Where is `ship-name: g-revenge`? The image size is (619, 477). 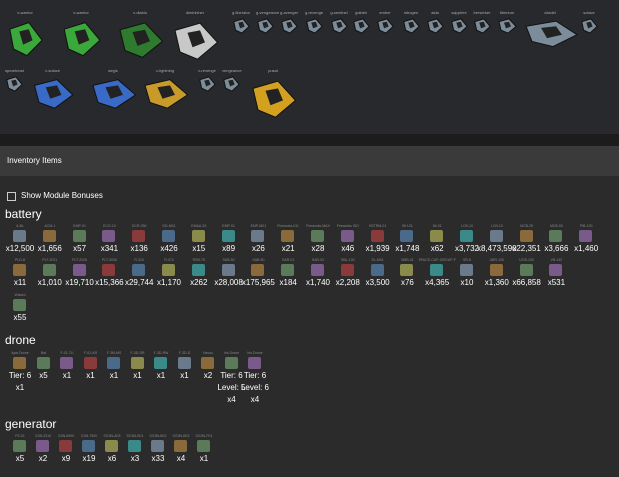
ship-name: g-revenge is located at coordinates (314, 12).